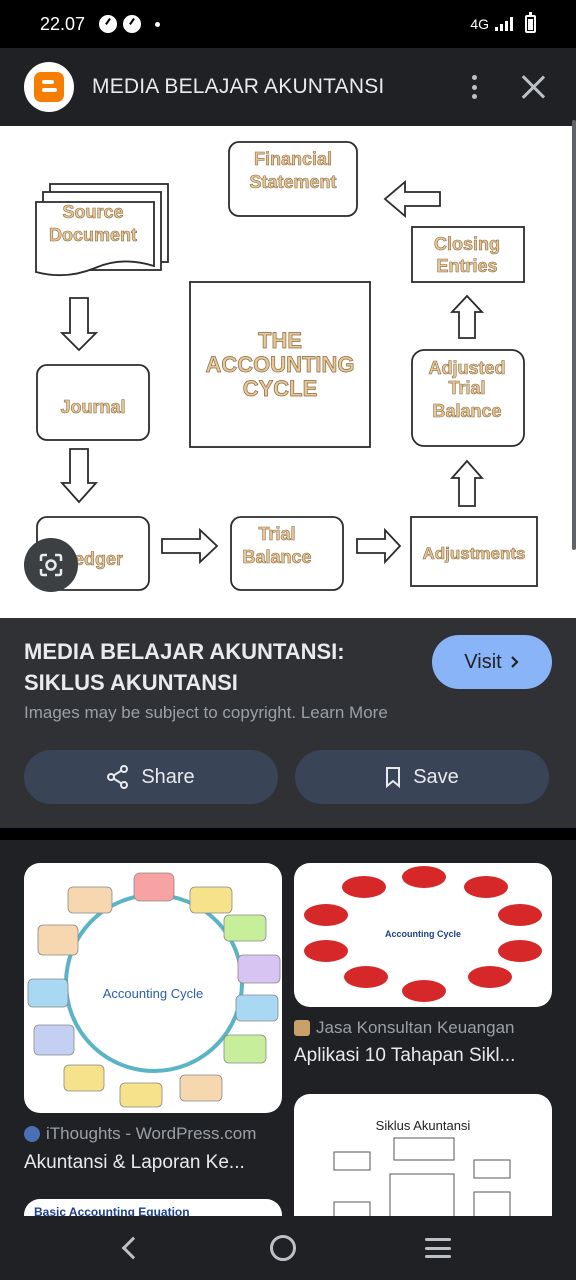 This screenshot has height=1280, width=576. I want to click on arrow-left-icon, so click(412, 199).